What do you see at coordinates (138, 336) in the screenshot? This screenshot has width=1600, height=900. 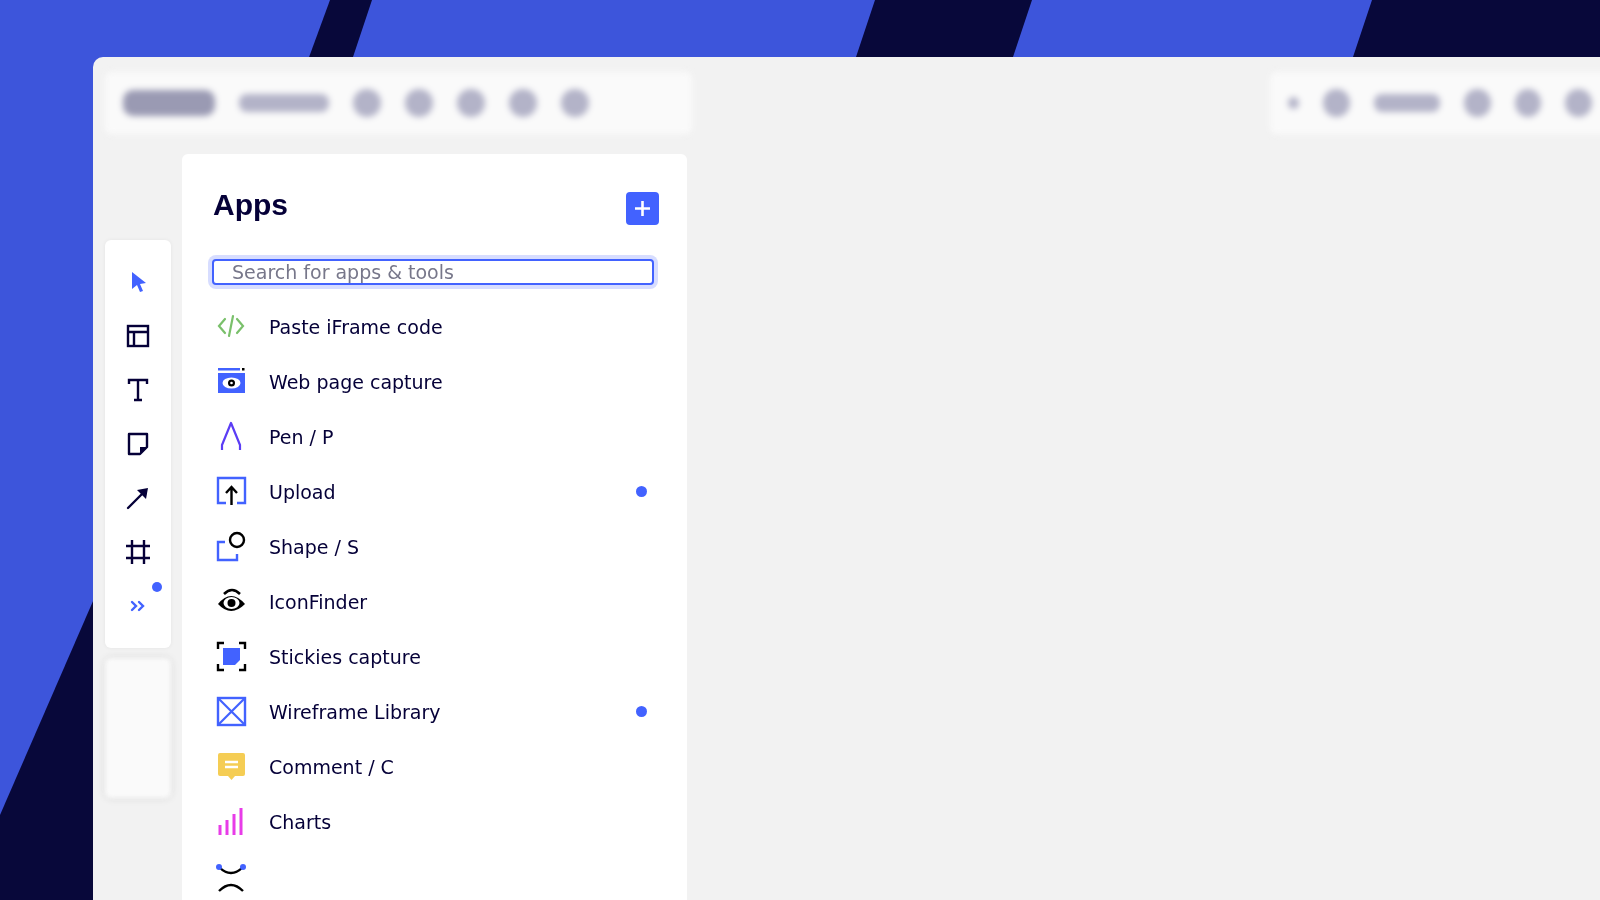 I see `layout-icon` at bounding box center [138, 336].